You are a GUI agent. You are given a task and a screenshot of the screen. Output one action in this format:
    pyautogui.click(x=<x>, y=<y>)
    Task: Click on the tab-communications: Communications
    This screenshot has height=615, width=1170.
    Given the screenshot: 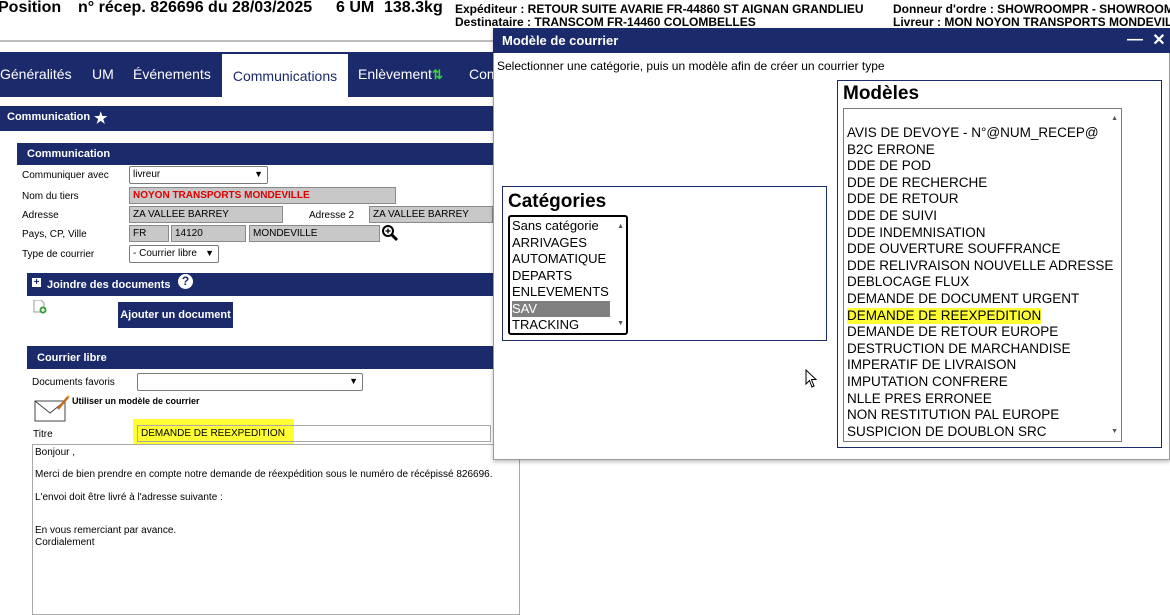 What is the action you would take?
    pyautogui.click(x=285, y=74)
    